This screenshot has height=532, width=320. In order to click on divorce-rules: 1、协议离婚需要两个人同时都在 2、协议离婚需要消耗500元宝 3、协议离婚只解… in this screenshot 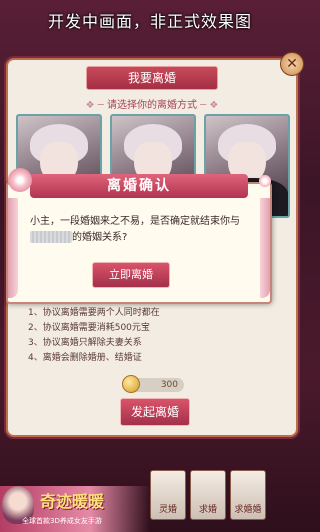, I will do `click(153, 336)`.